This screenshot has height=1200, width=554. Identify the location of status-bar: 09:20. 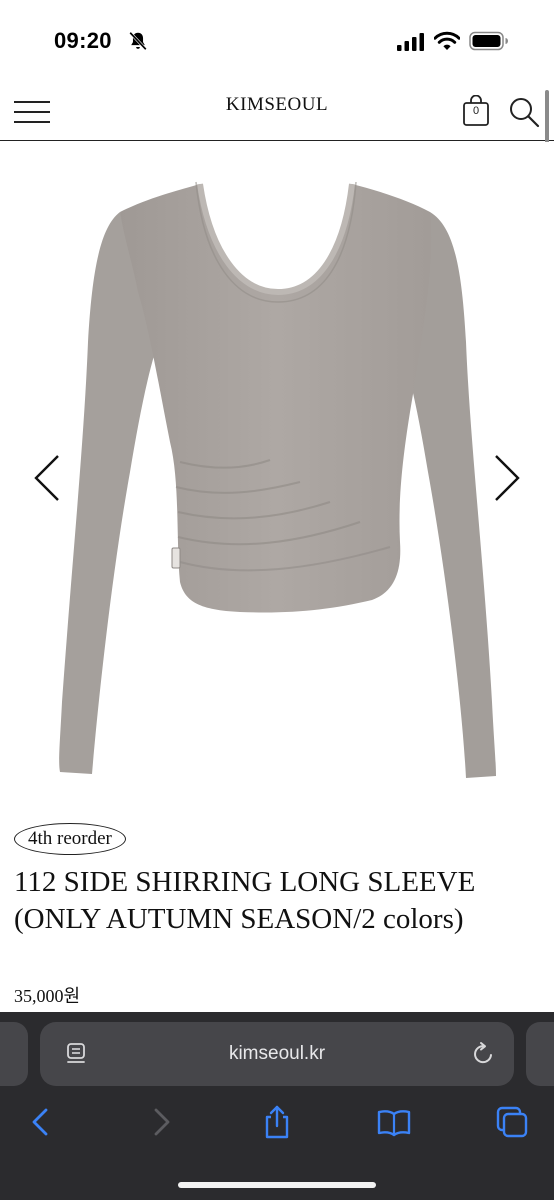
(277, 40).